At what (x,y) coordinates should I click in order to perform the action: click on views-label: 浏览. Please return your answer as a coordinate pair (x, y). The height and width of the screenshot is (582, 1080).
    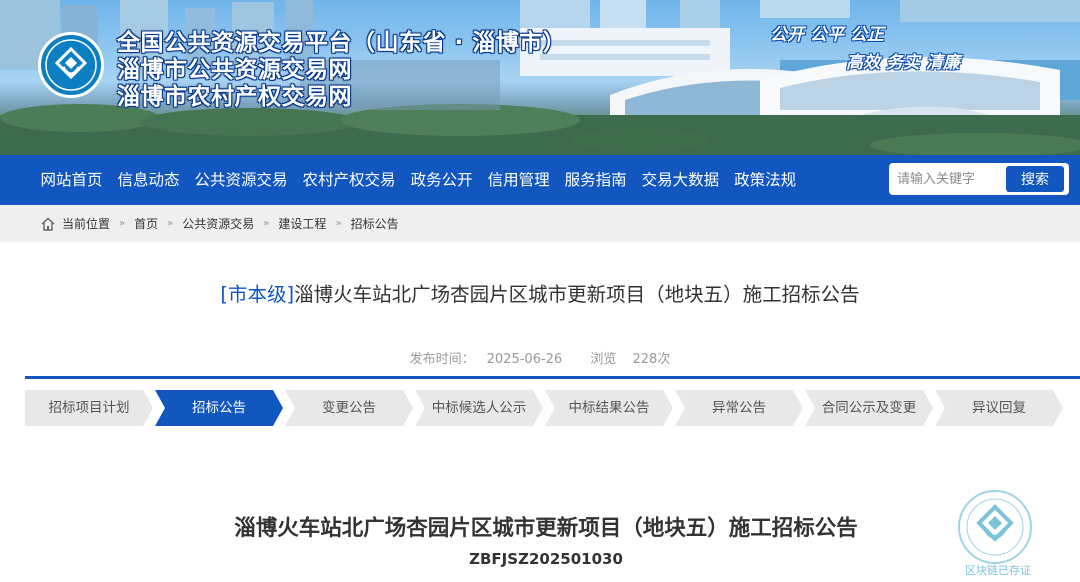
    Looking at the image, I should click on (603, 359).